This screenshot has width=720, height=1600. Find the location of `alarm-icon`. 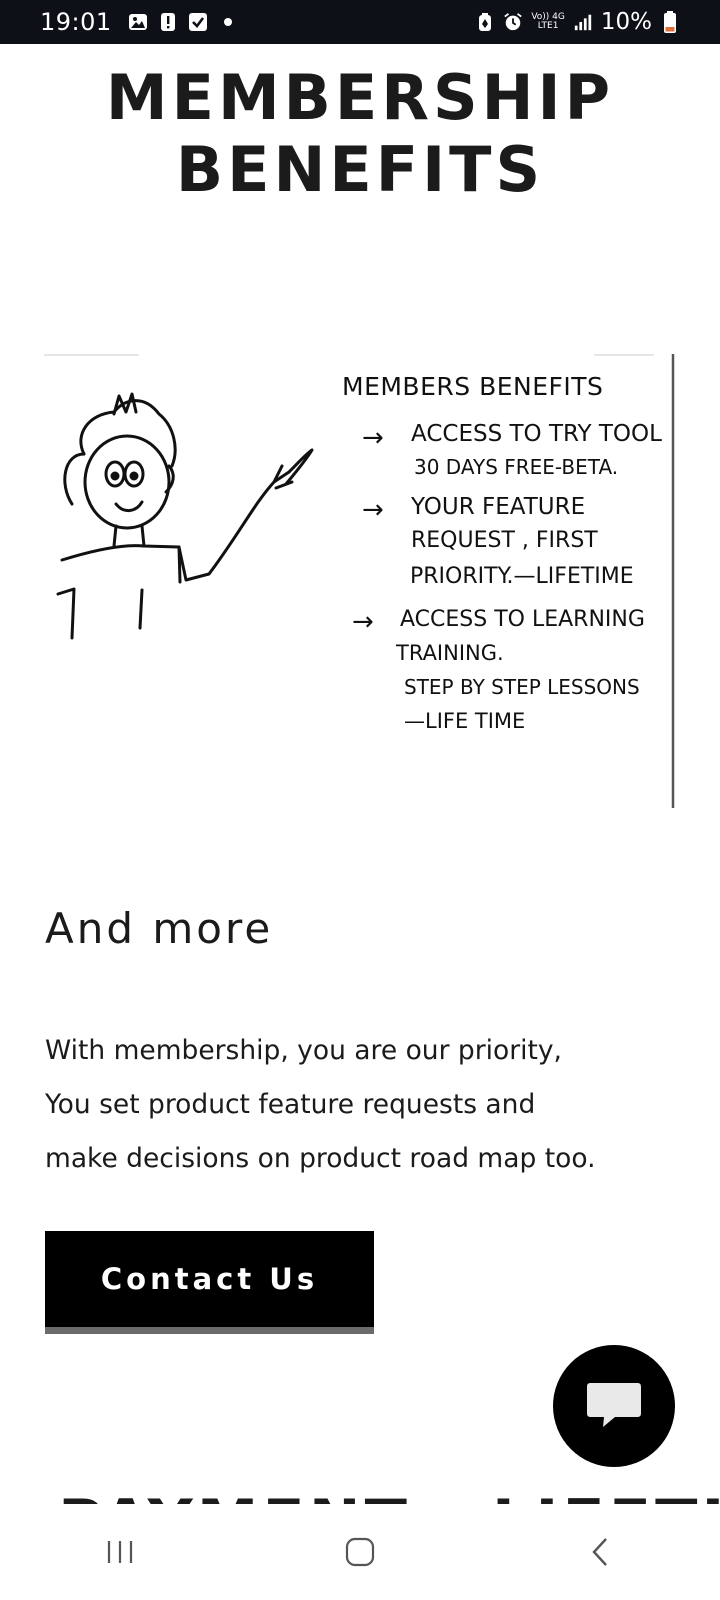

alarm-icon is located at coordinates (513, 22).